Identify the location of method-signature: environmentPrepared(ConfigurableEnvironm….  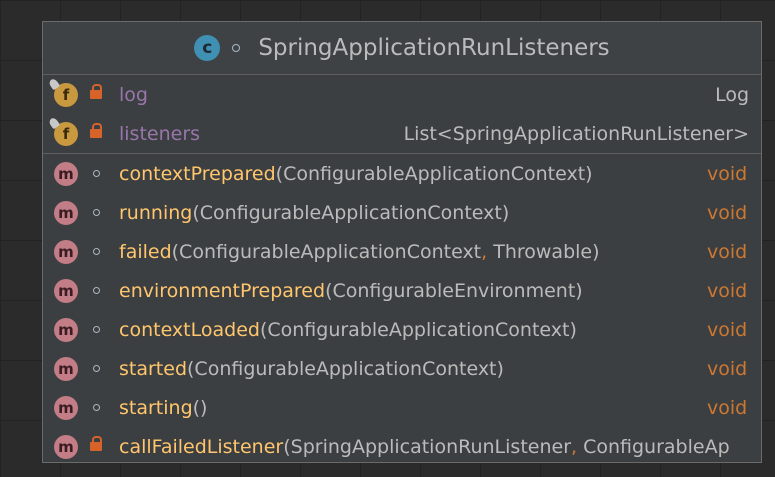
(351, 291).